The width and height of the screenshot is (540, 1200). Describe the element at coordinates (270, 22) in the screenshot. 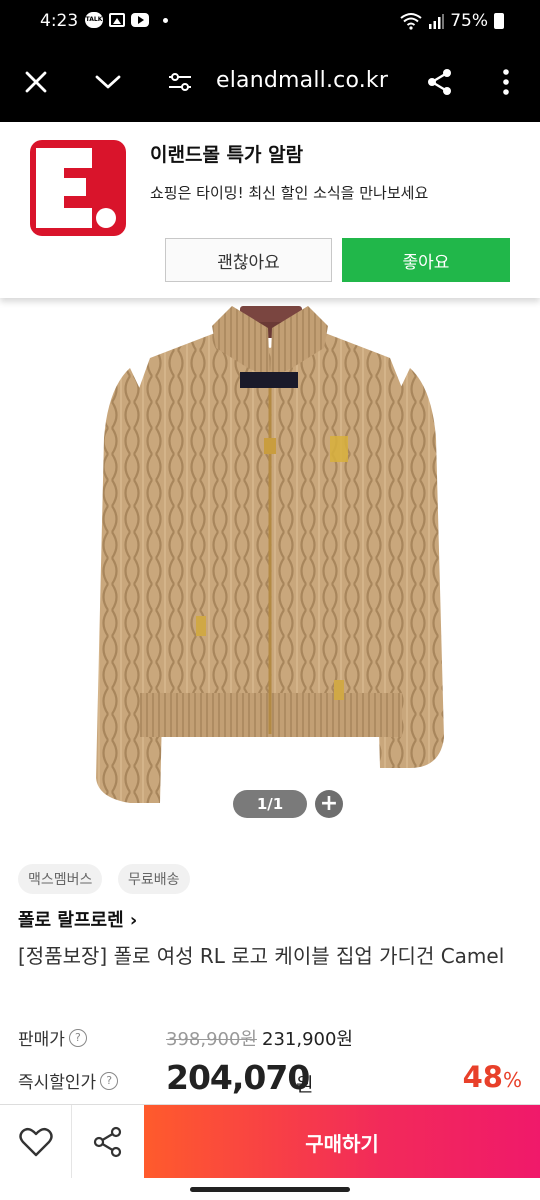

I see `status-bar: 4:23 TALK 75%` at that location.